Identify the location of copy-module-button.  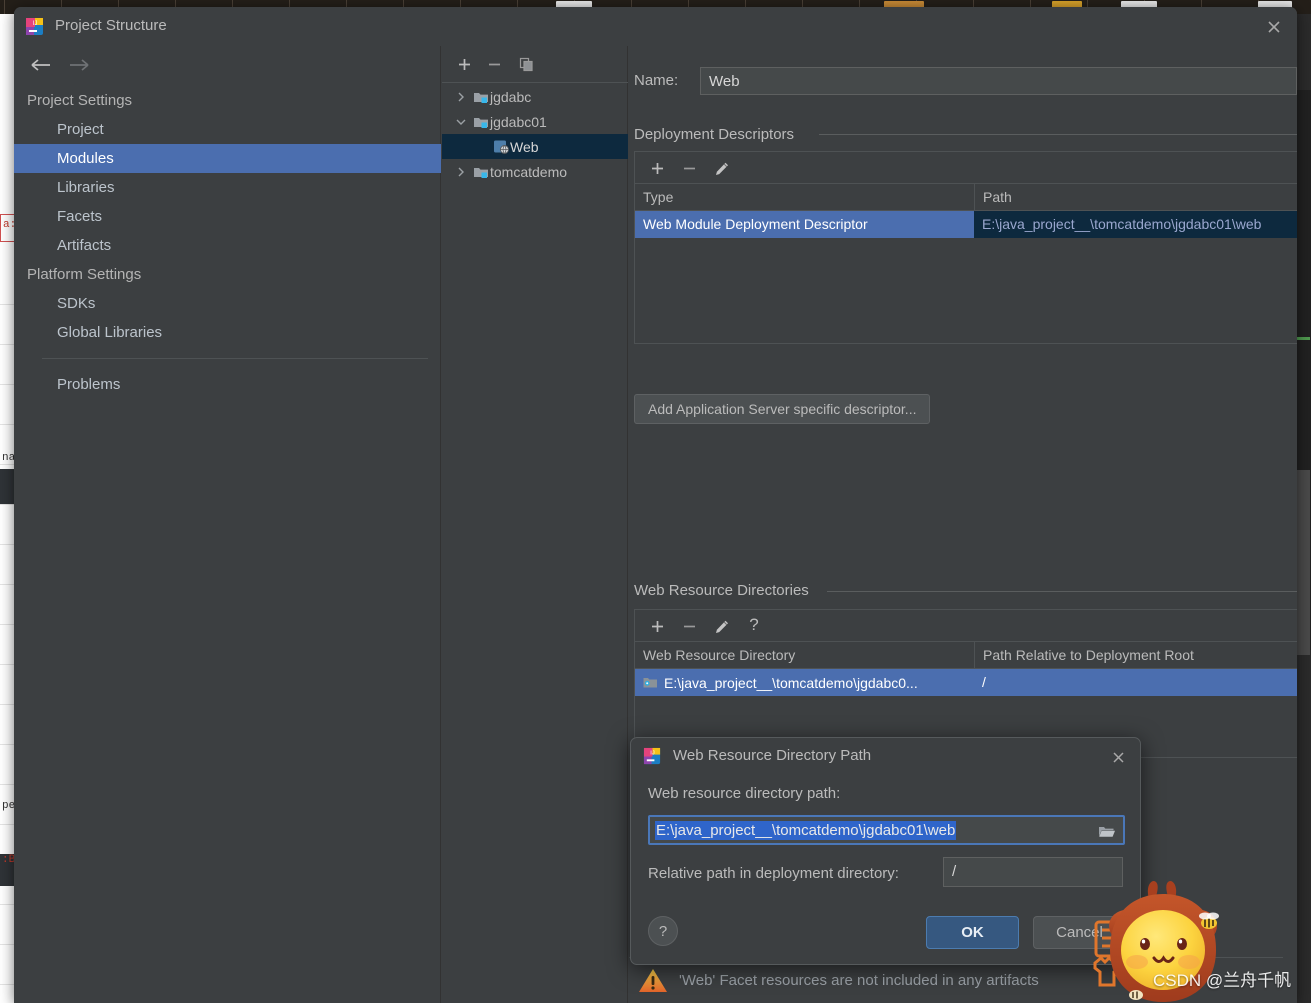
(526, 64).